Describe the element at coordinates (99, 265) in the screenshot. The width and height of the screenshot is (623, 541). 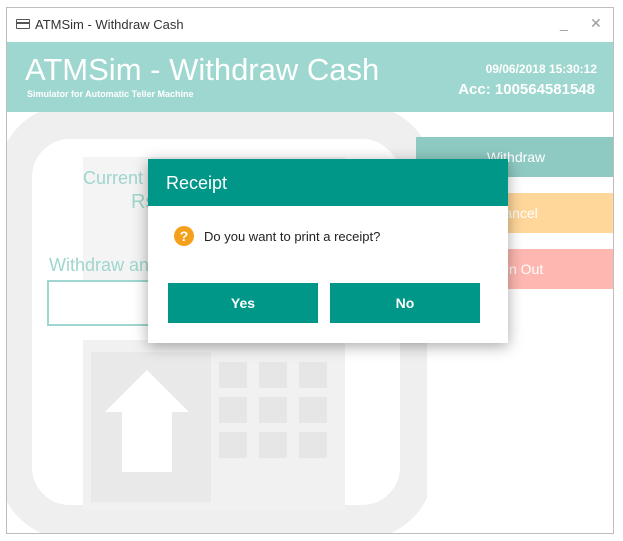
I see `withdraw-amount-label: Withdraw an` at that location.